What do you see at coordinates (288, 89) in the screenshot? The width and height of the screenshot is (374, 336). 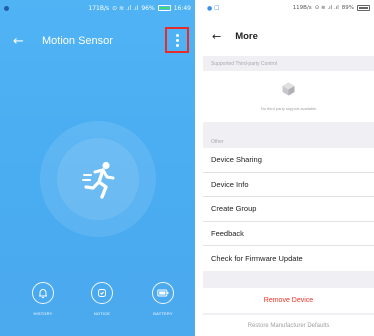 I see `cube-icon` at bounding box center [288, 89].